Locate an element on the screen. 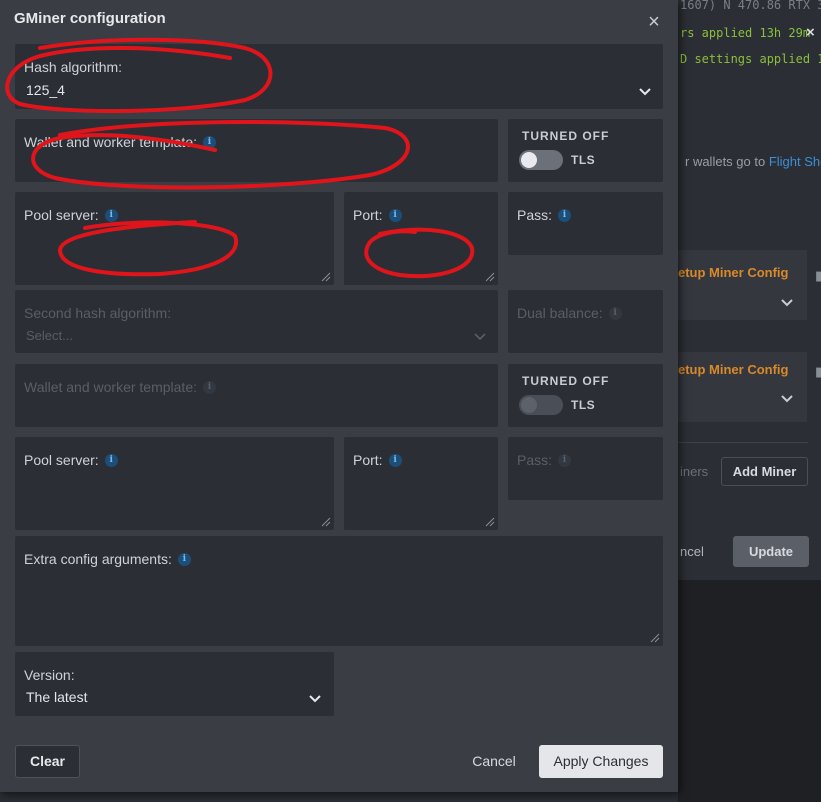 Image resolution: width=821 pixels, height=802 pixels. second-pool-server-input: Pool server: i is located at coordinates (174, 483).